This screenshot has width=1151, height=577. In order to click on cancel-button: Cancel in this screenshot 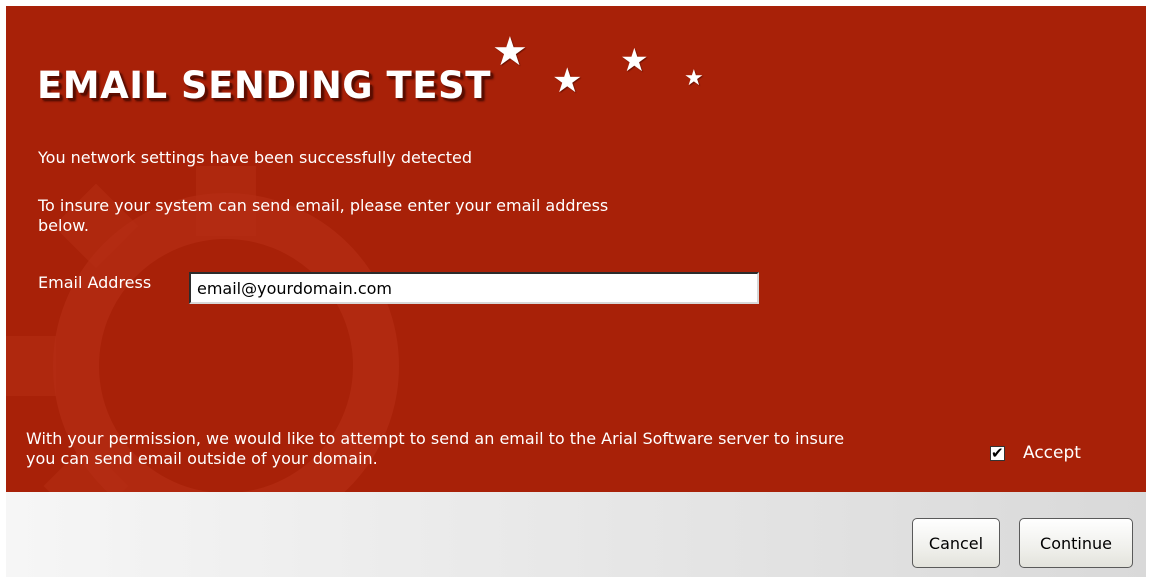, I will do `click(956, 543)`.